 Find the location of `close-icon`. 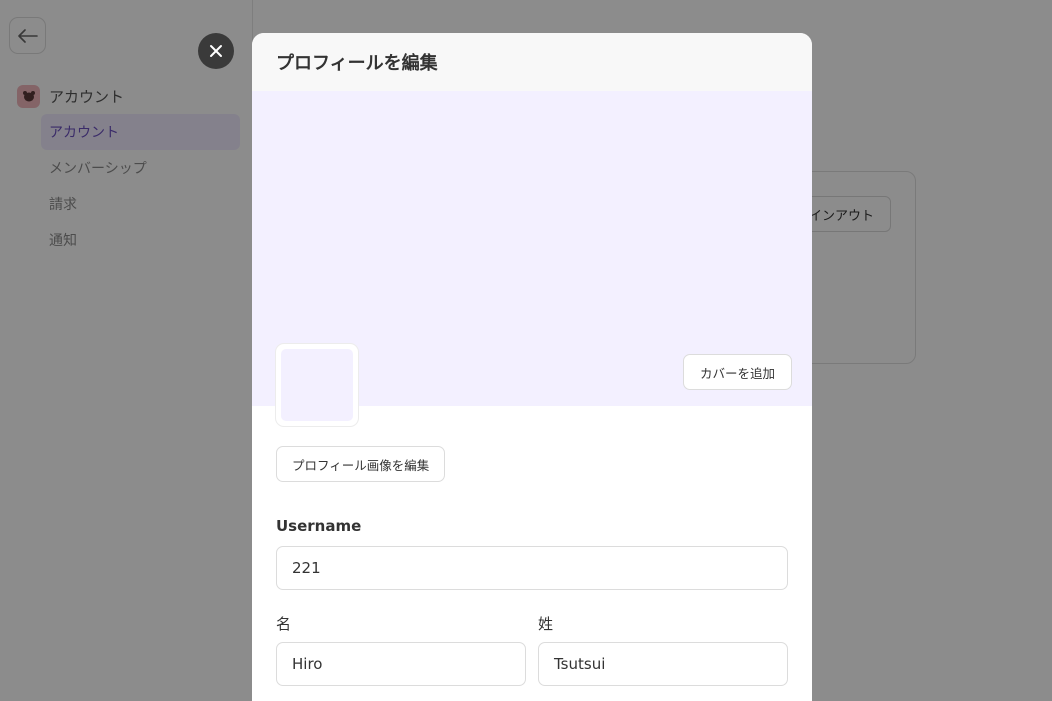

close-icon is located at coordinates (216, 51).